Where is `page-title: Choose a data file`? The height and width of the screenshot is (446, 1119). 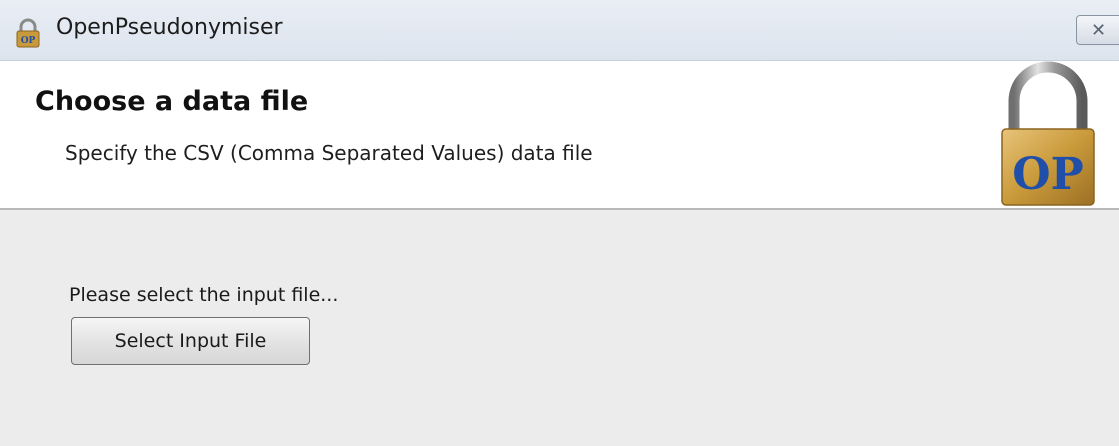
page-title: Choose a data file is located at coordinates (172, 101).